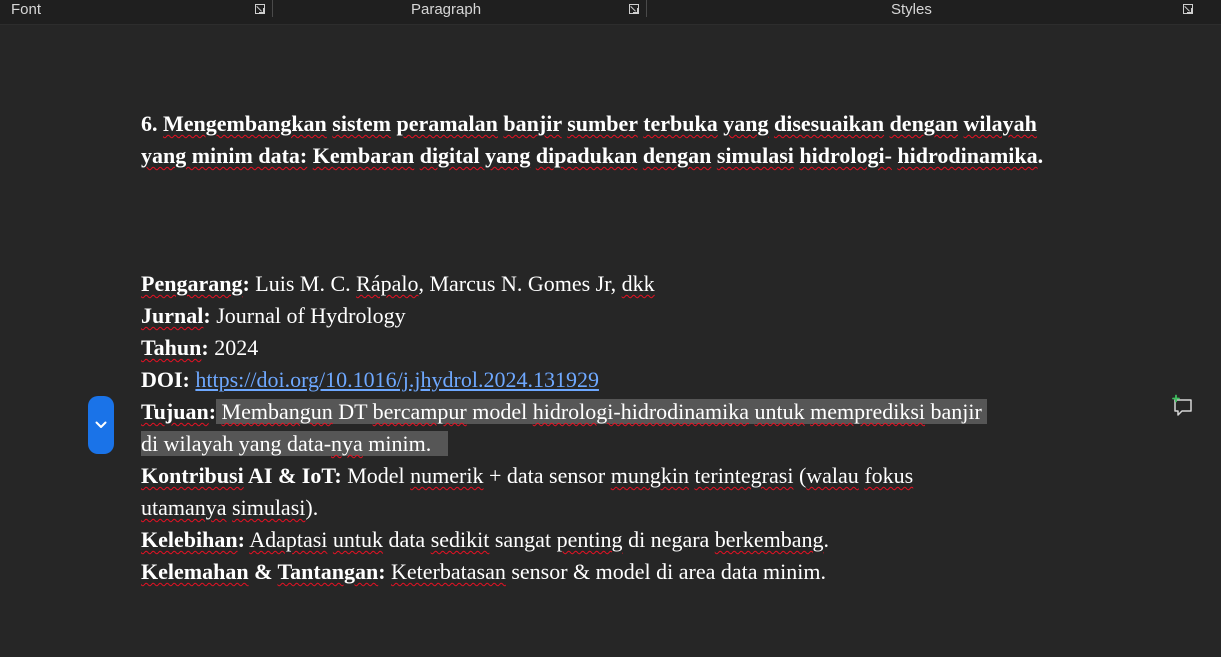 This screenshot has height=657, width=1221. What do you see at coordinates (668, 539) in the screenshot?
I see `advantage-text: di negara` at bounding box center [668, 539].